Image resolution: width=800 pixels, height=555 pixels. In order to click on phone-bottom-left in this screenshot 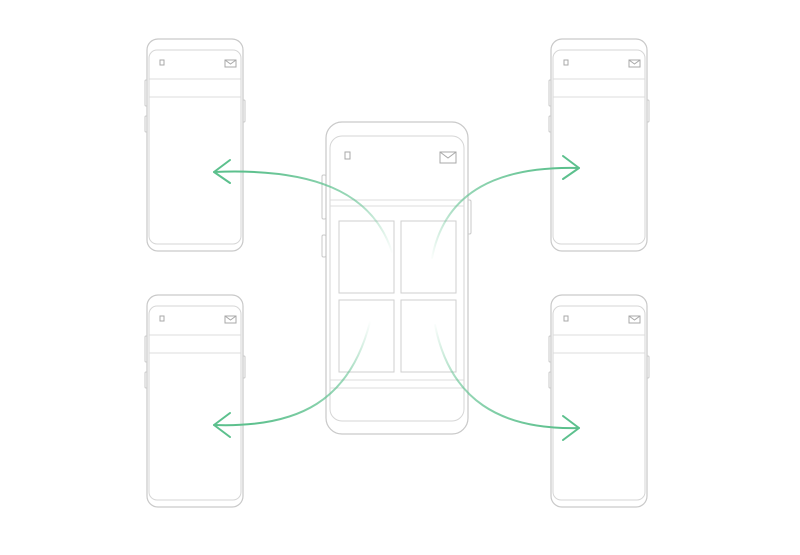, I will do `click(195, 401)`.